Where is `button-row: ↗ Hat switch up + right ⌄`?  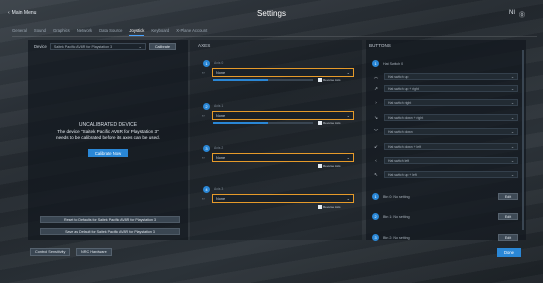 button-row: ↗ Hat switch up + right ⌄ is located at coordinates (447, 88).